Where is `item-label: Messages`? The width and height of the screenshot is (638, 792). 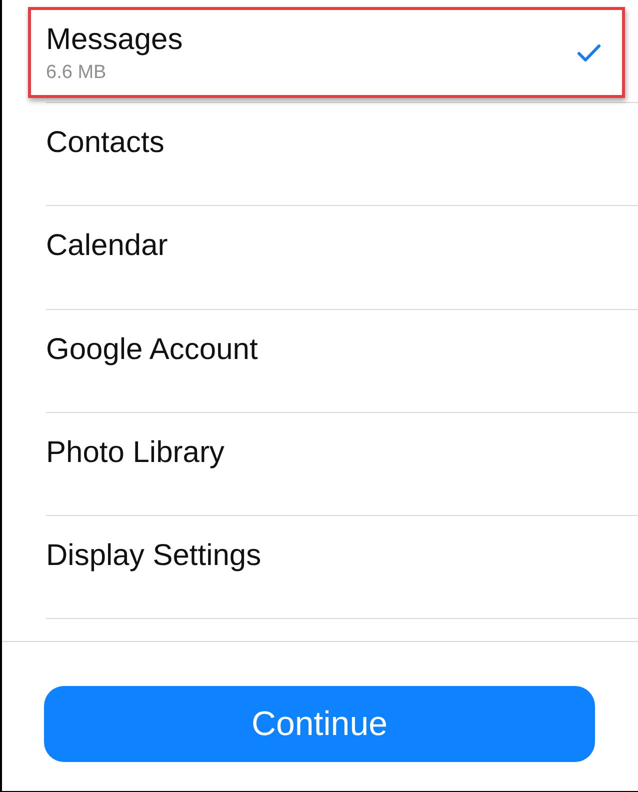 item-label: Messages is located at coordinates (114, 40).